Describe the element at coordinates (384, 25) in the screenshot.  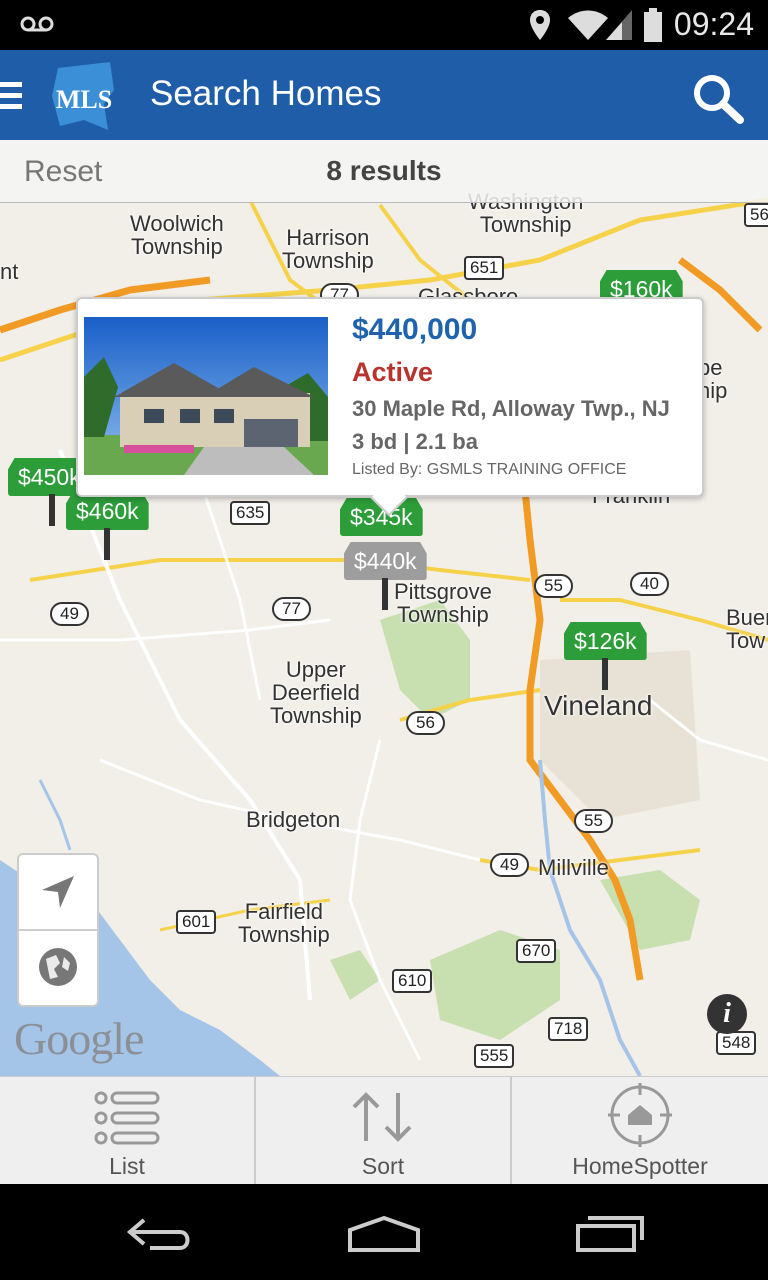
I see `status-bar: 09:24` at that location.